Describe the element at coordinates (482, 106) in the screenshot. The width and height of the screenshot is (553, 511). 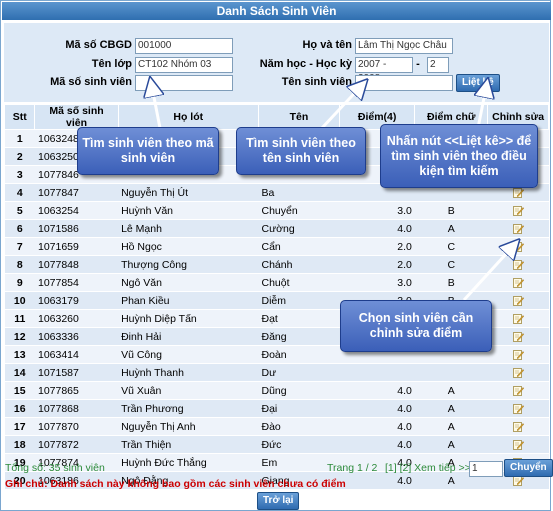
I see `arrow-list` at that location.